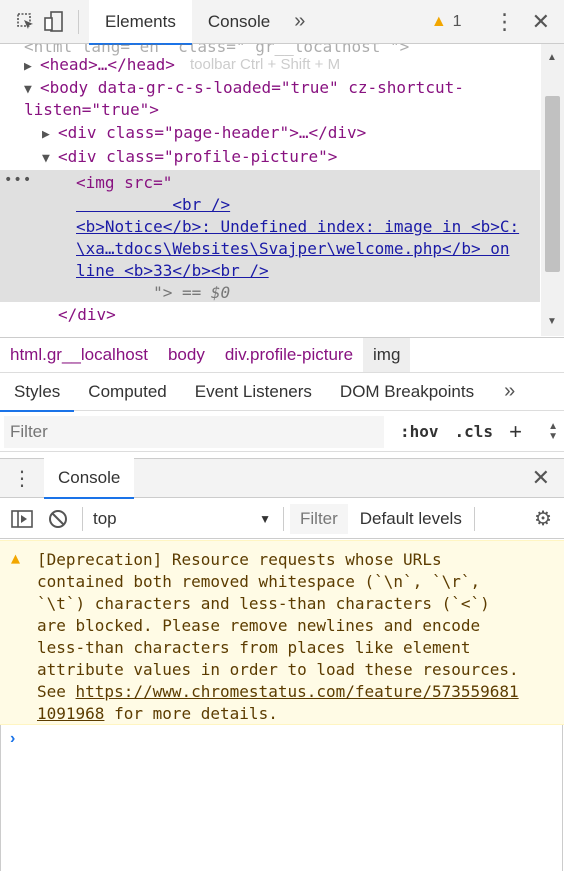 The height and width of the screenshot is (871, 564). I want to click on breadcrumb-div: div.profile-picture, so click(289, 355).